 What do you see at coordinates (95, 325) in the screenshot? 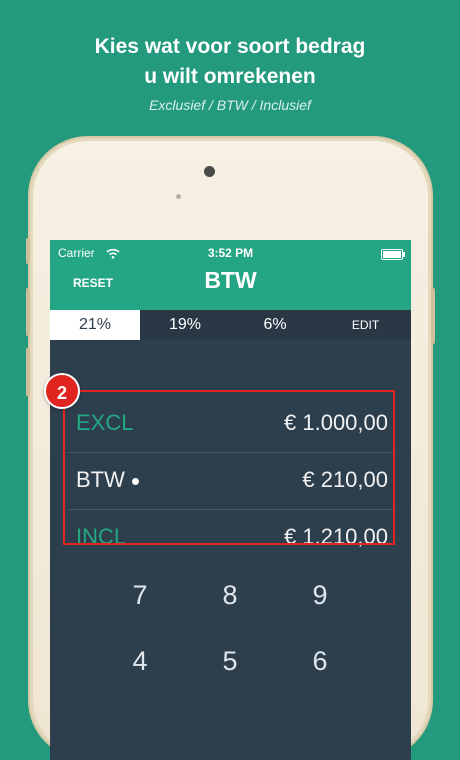
I see `tab-21-percent: 21%` at bounding box center [95, 325].